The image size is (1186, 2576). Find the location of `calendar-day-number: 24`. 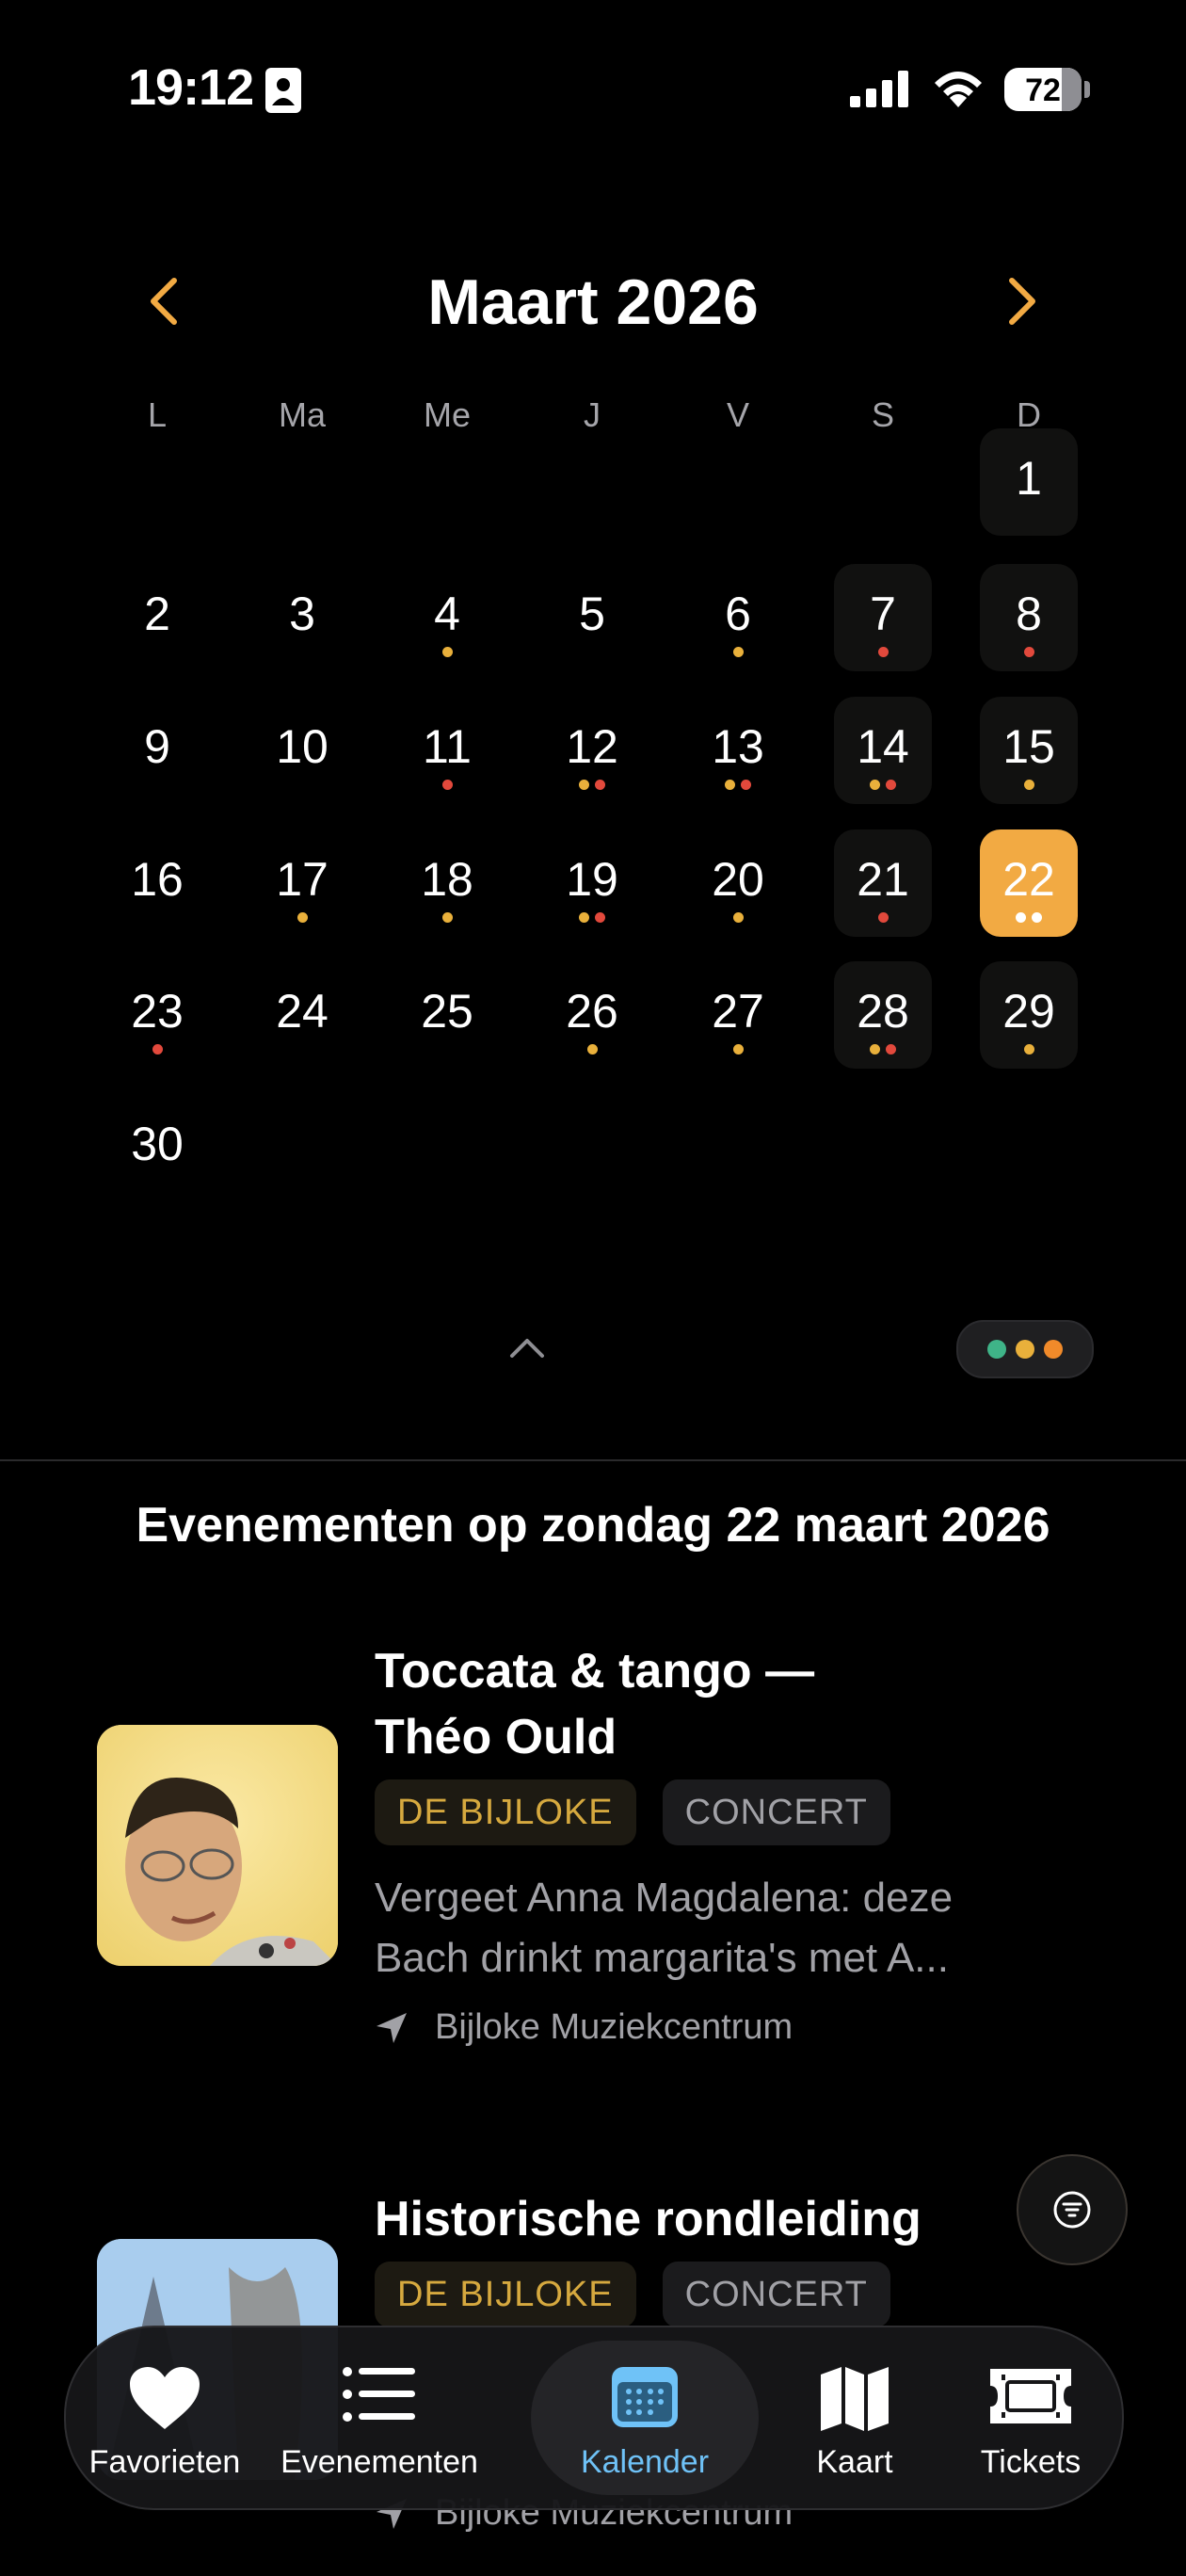

calendar-day-number: 24 is located at coordinates (302, 1011).